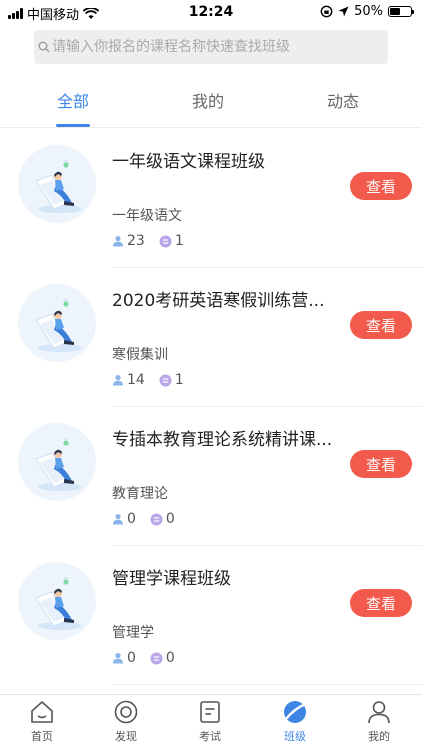  Describe the element at coordinates (208, 100) in the screenshot. I see `tab-mine: 我的` at that location.